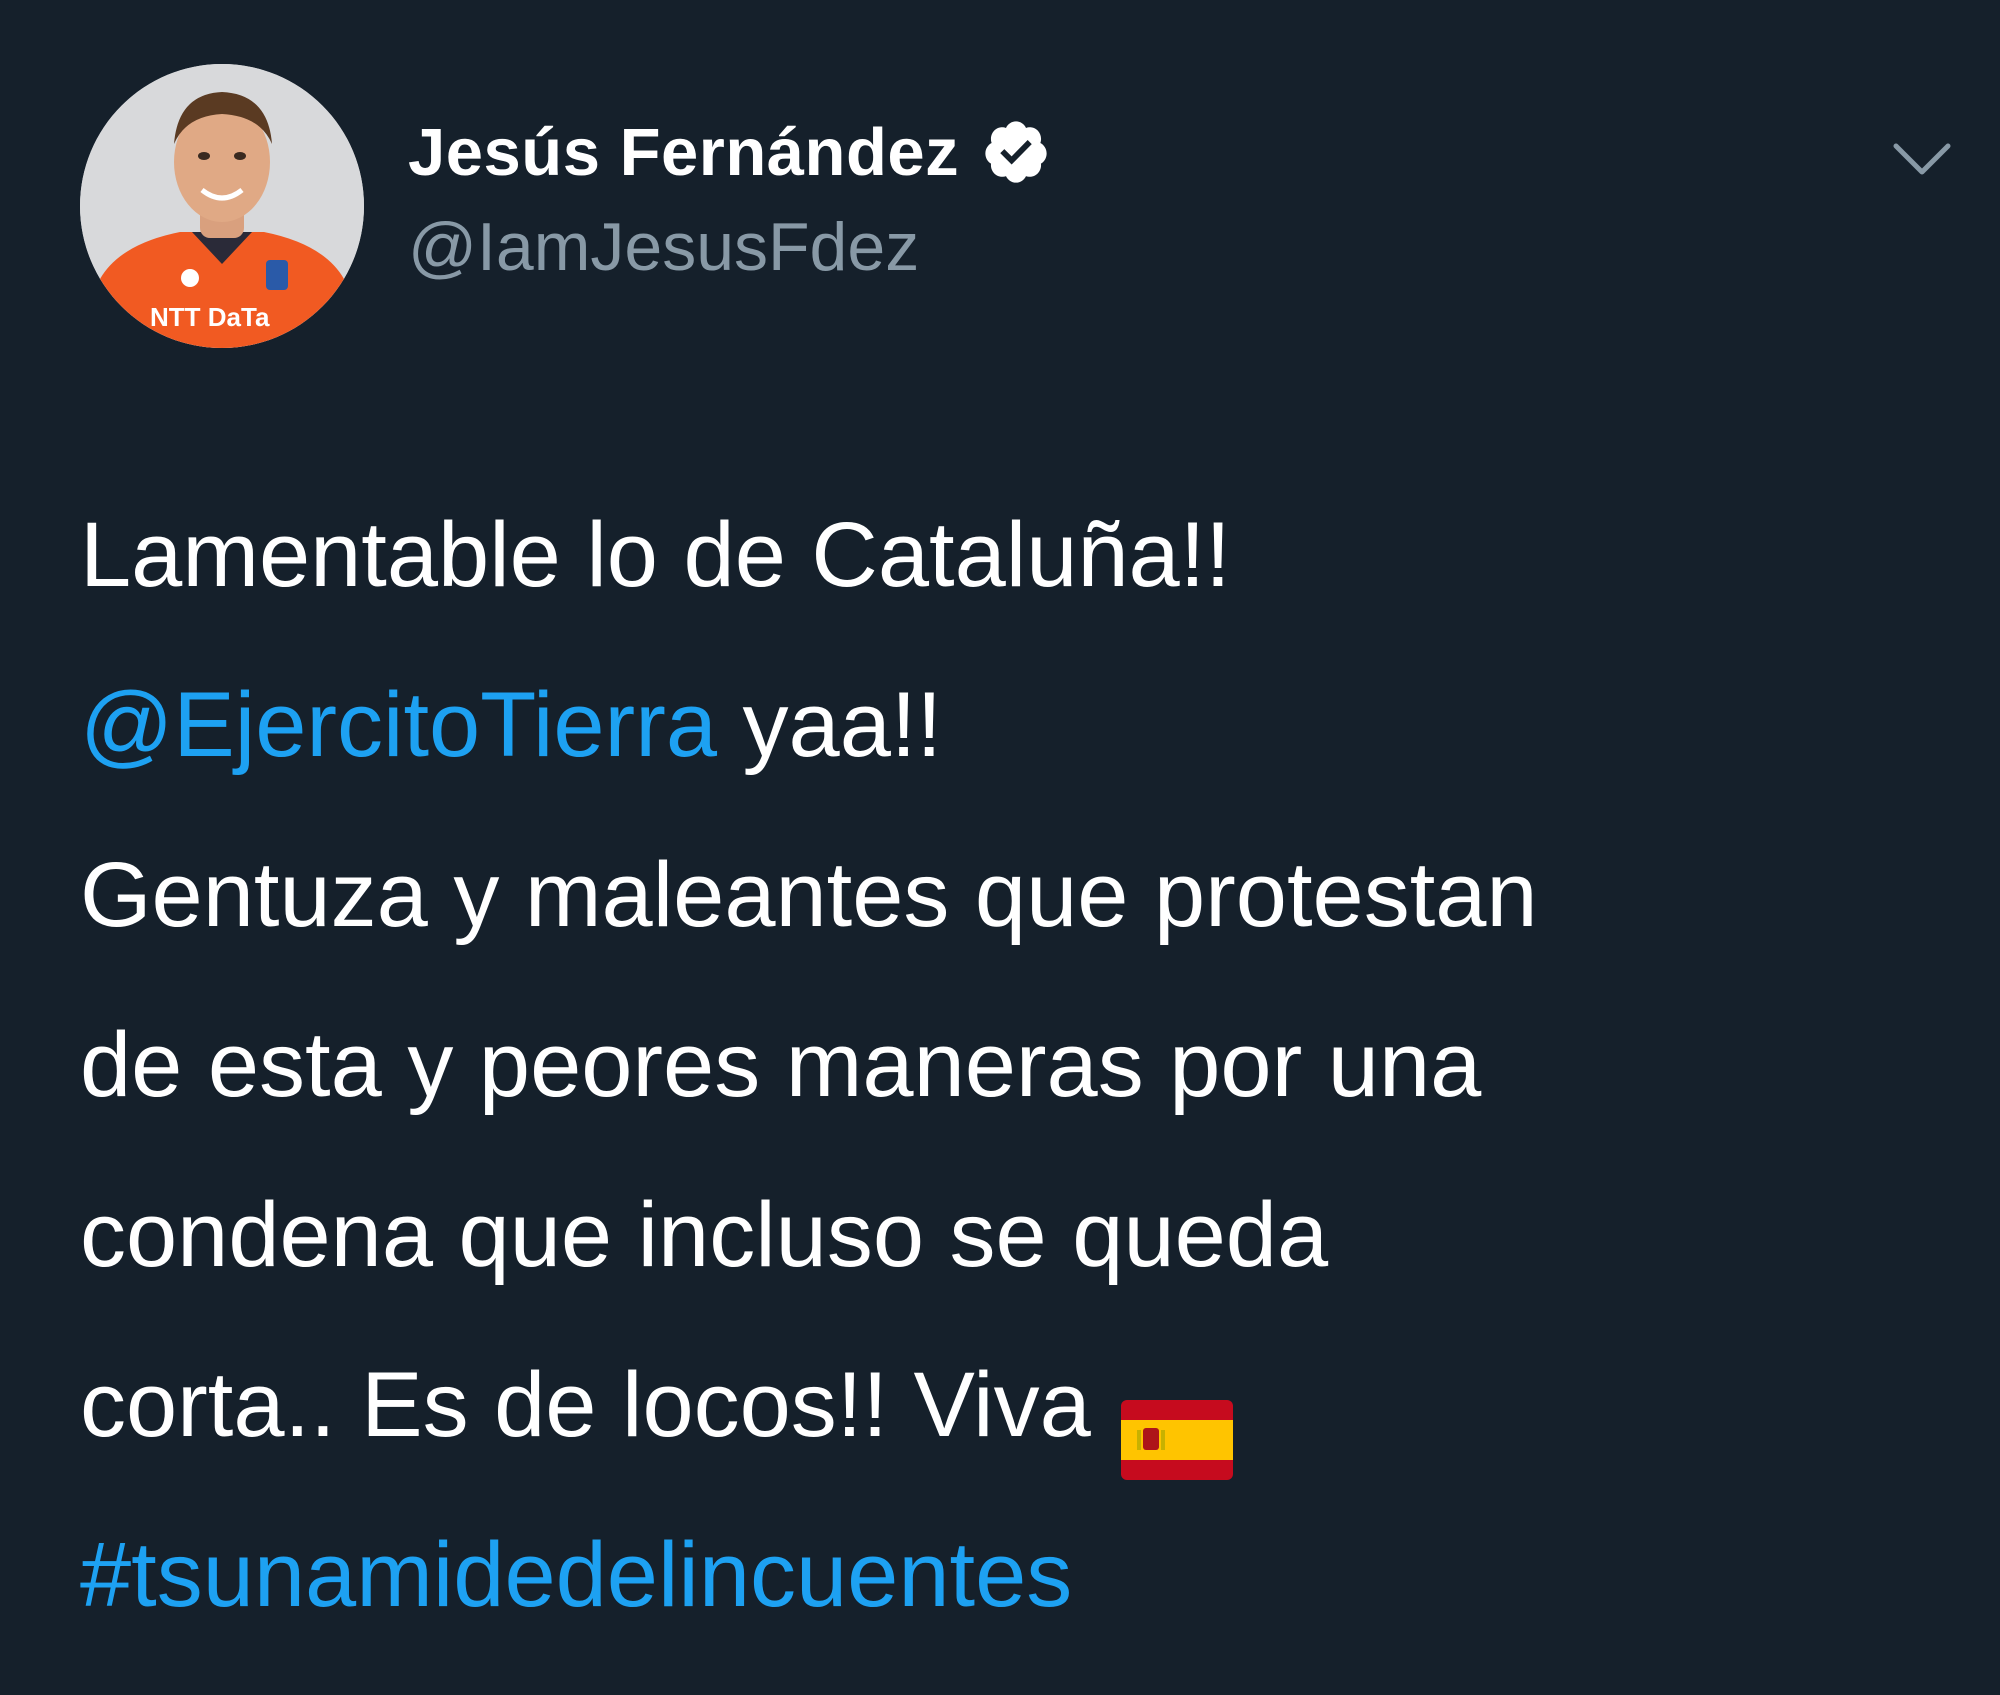 The height and width of the screenshot is (1695, 2000). I want to click on mention-link: @EjercitoTierra, so click(398, 725).